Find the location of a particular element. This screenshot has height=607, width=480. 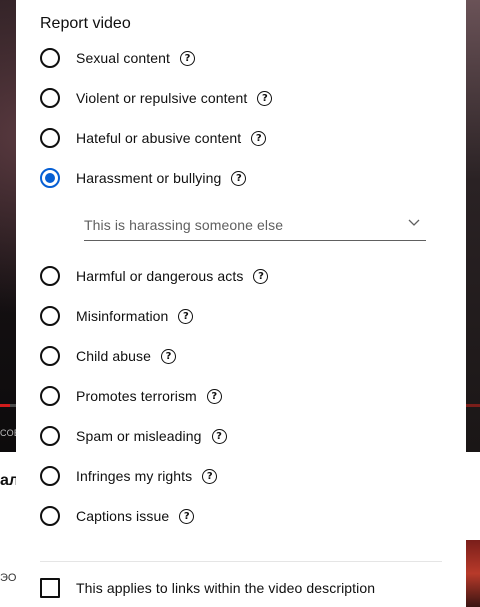

option-label: Child abuse is located at coordinates (114, 356).